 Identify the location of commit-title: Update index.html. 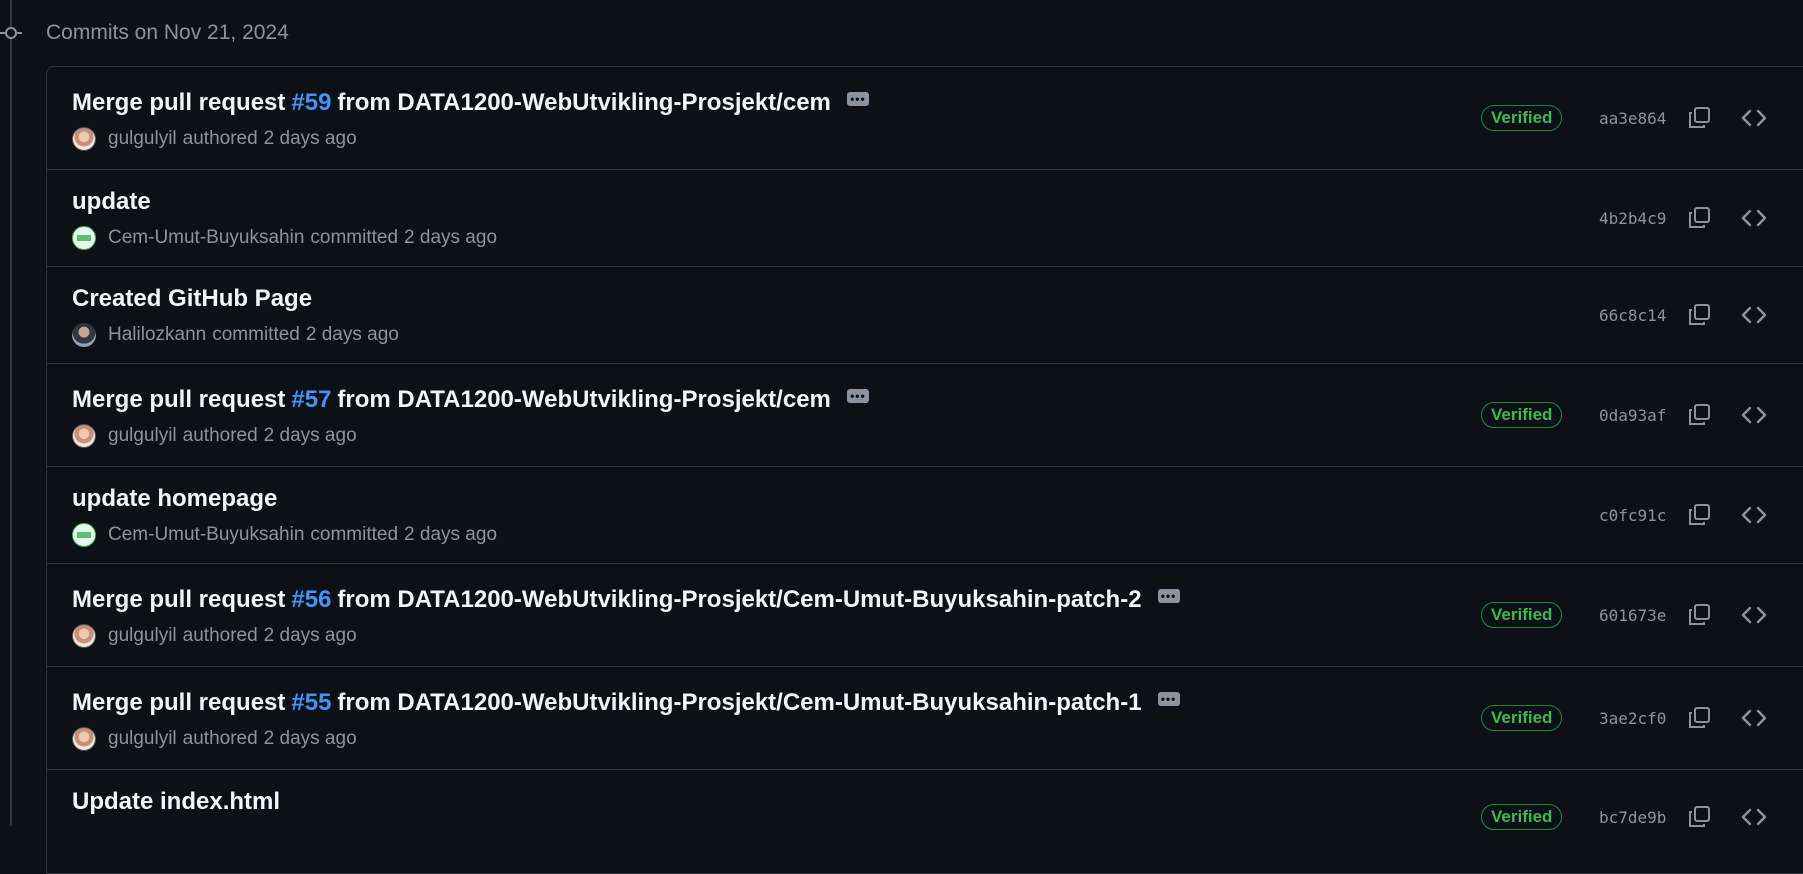
(176, 802).